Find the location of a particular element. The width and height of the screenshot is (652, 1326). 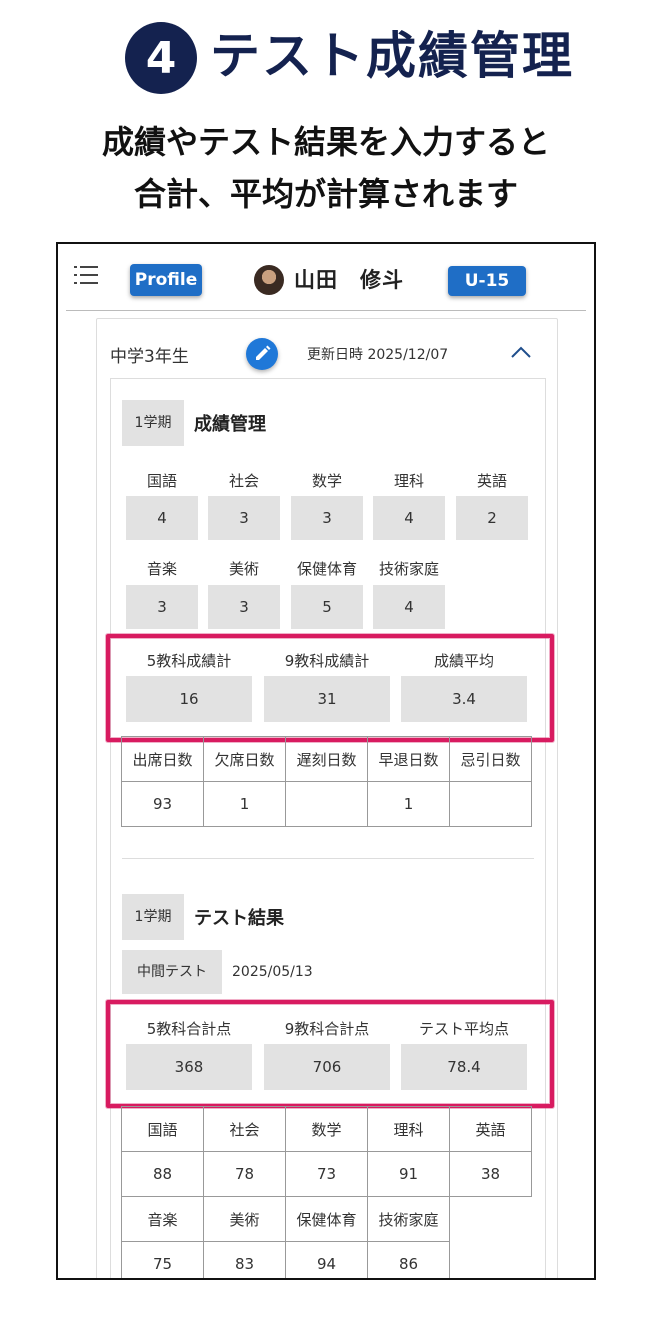

test-subject-header: 社会 is located at coordinates (244, 1129).